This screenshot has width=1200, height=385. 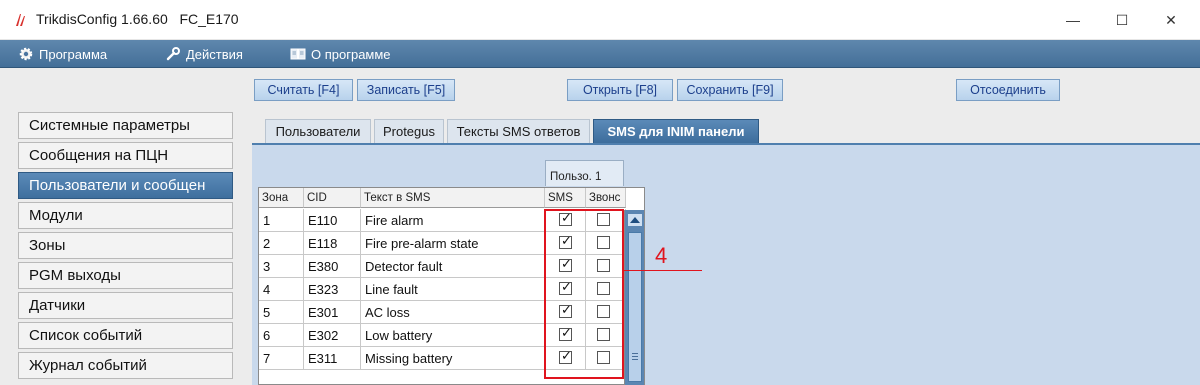 What do you see at coordinates (600, 54) in the screenshot?
I see `menu-bar: Программа Действия О программе` at bounding box center [600, 54].